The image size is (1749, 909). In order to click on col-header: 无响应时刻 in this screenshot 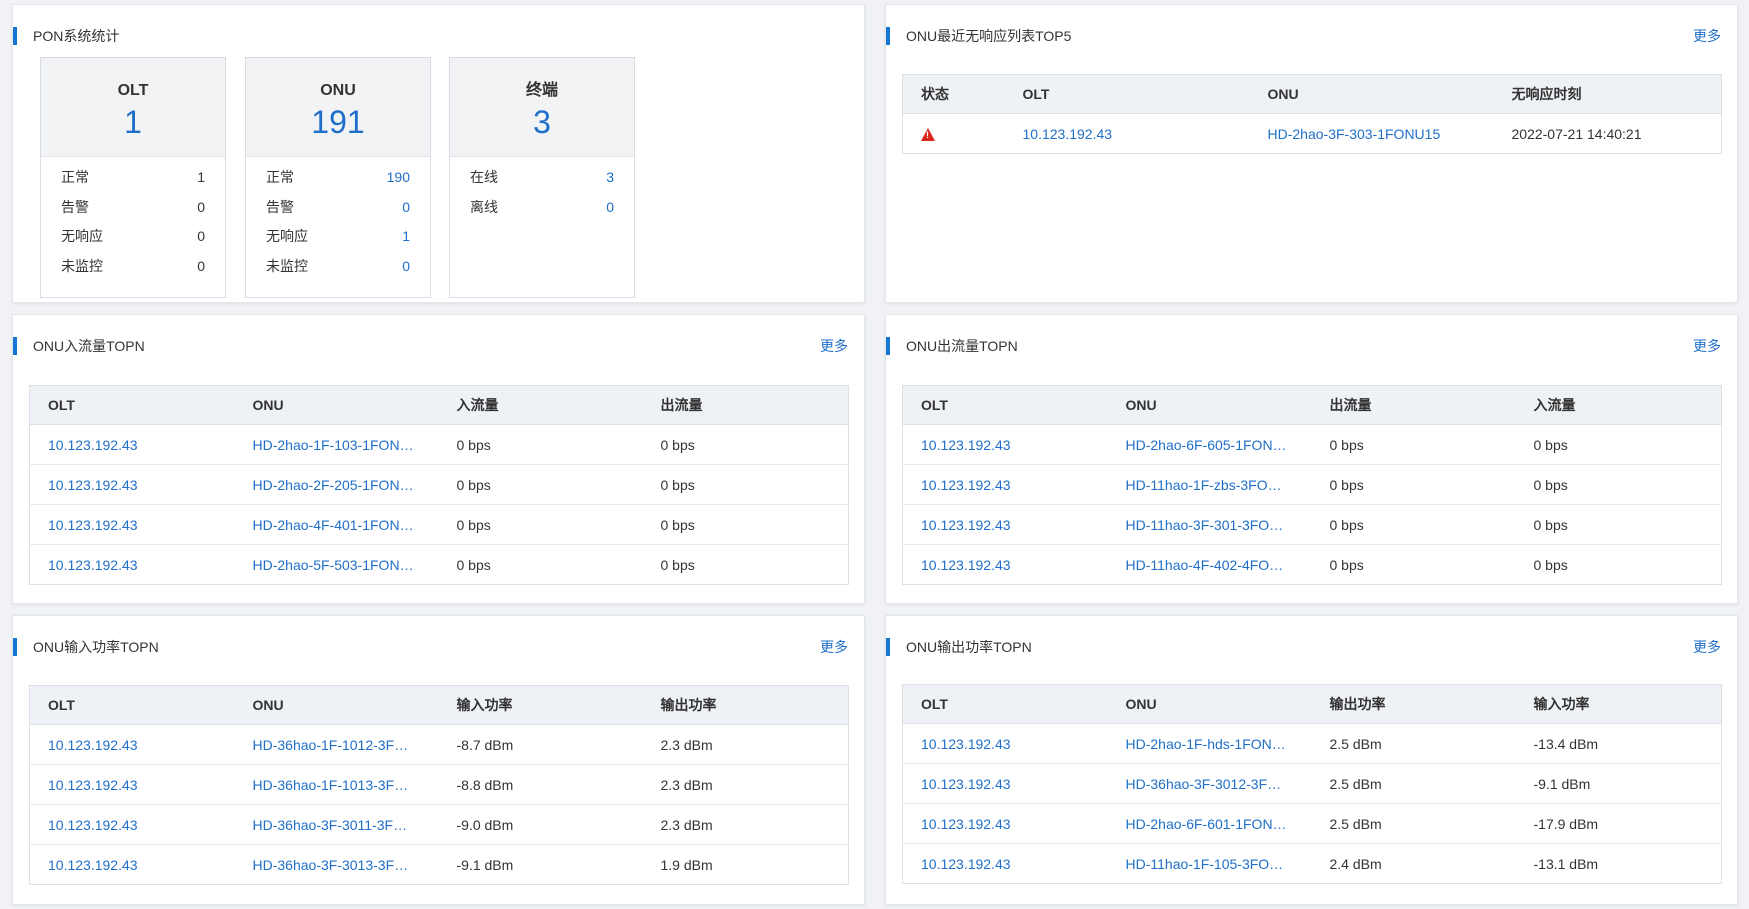, I will do `click(1607, 94)`.